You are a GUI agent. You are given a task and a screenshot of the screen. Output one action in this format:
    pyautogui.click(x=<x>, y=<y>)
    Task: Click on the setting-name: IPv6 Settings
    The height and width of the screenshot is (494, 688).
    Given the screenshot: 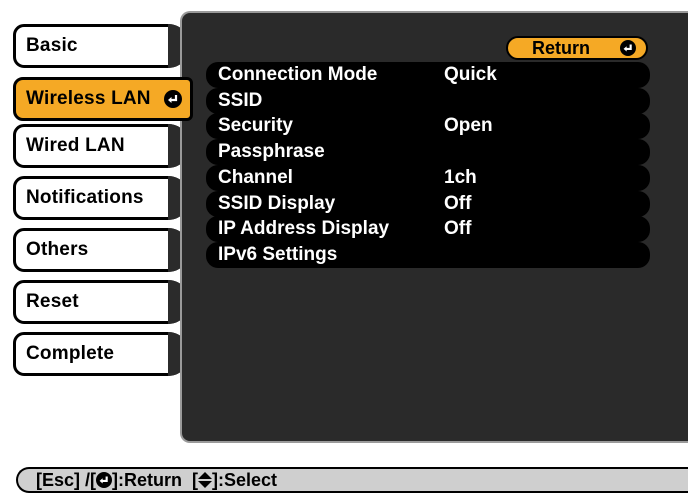 What is the action you would take?
    pyautogui.click(x=278, y=254)
    